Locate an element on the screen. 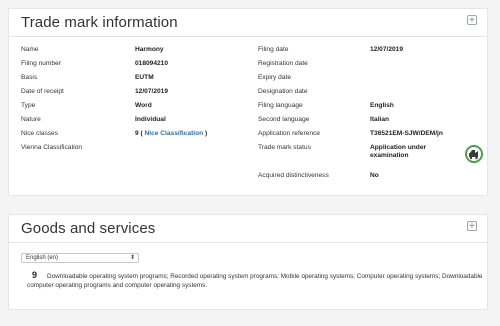  application-reference-label: Application reference is located at coordinates (289, 133).